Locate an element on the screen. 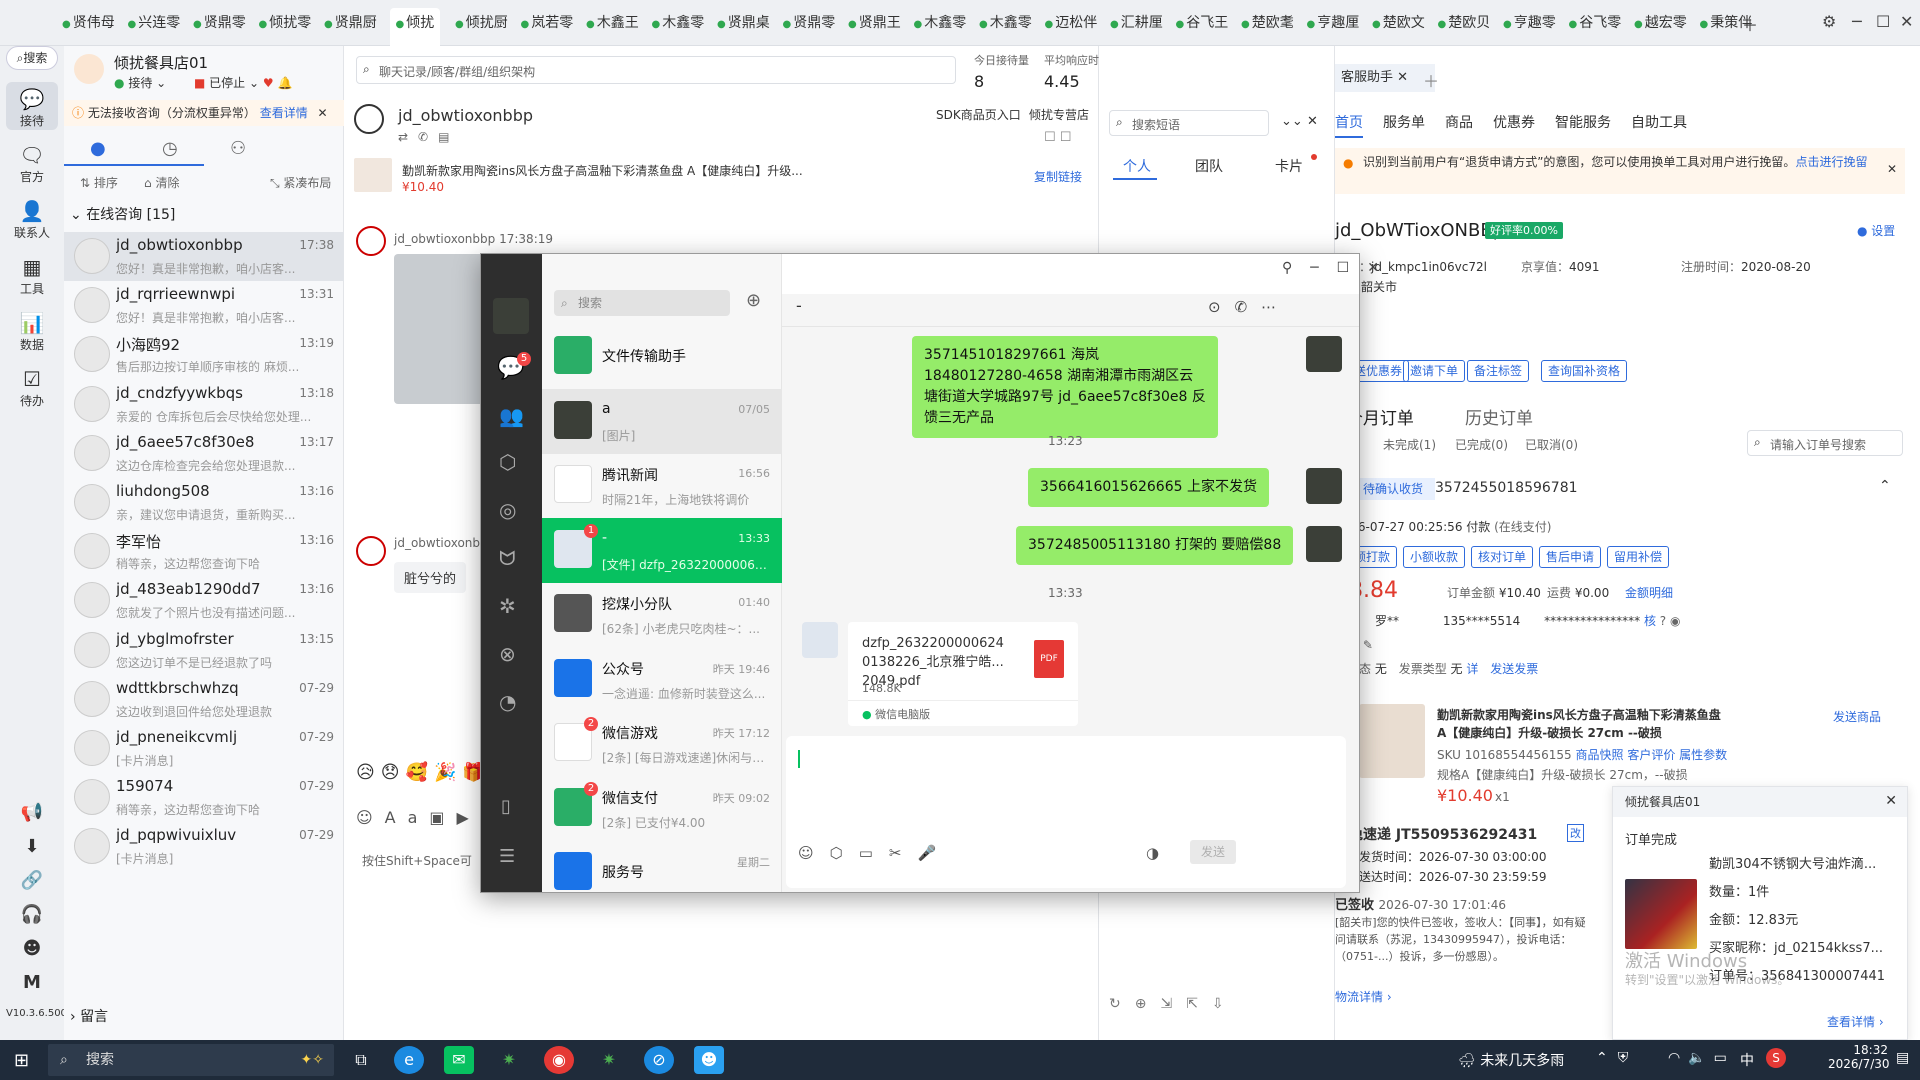 The height and width of the screenshot is (1080, 1920). tab-personal: 个人 is located at coordinates (1137, 166).